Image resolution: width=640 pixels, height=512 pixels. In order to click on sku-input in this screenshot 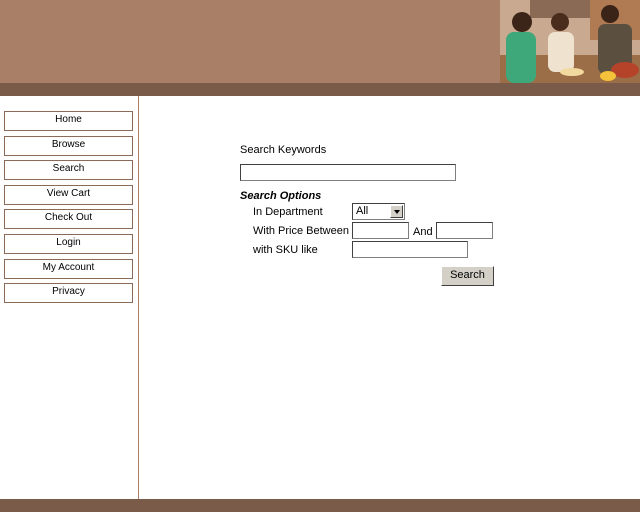, I will do `click(410, 249)`.